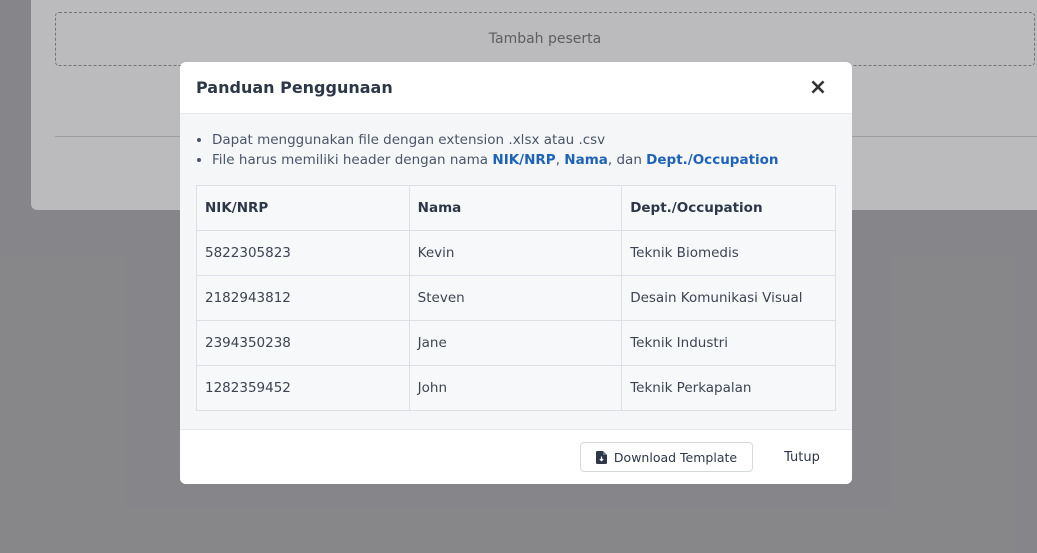 This screenshot has width=1037, height=553. I want to click on guide-text: File harus memiliki header dengan nama, so click(352, 160).